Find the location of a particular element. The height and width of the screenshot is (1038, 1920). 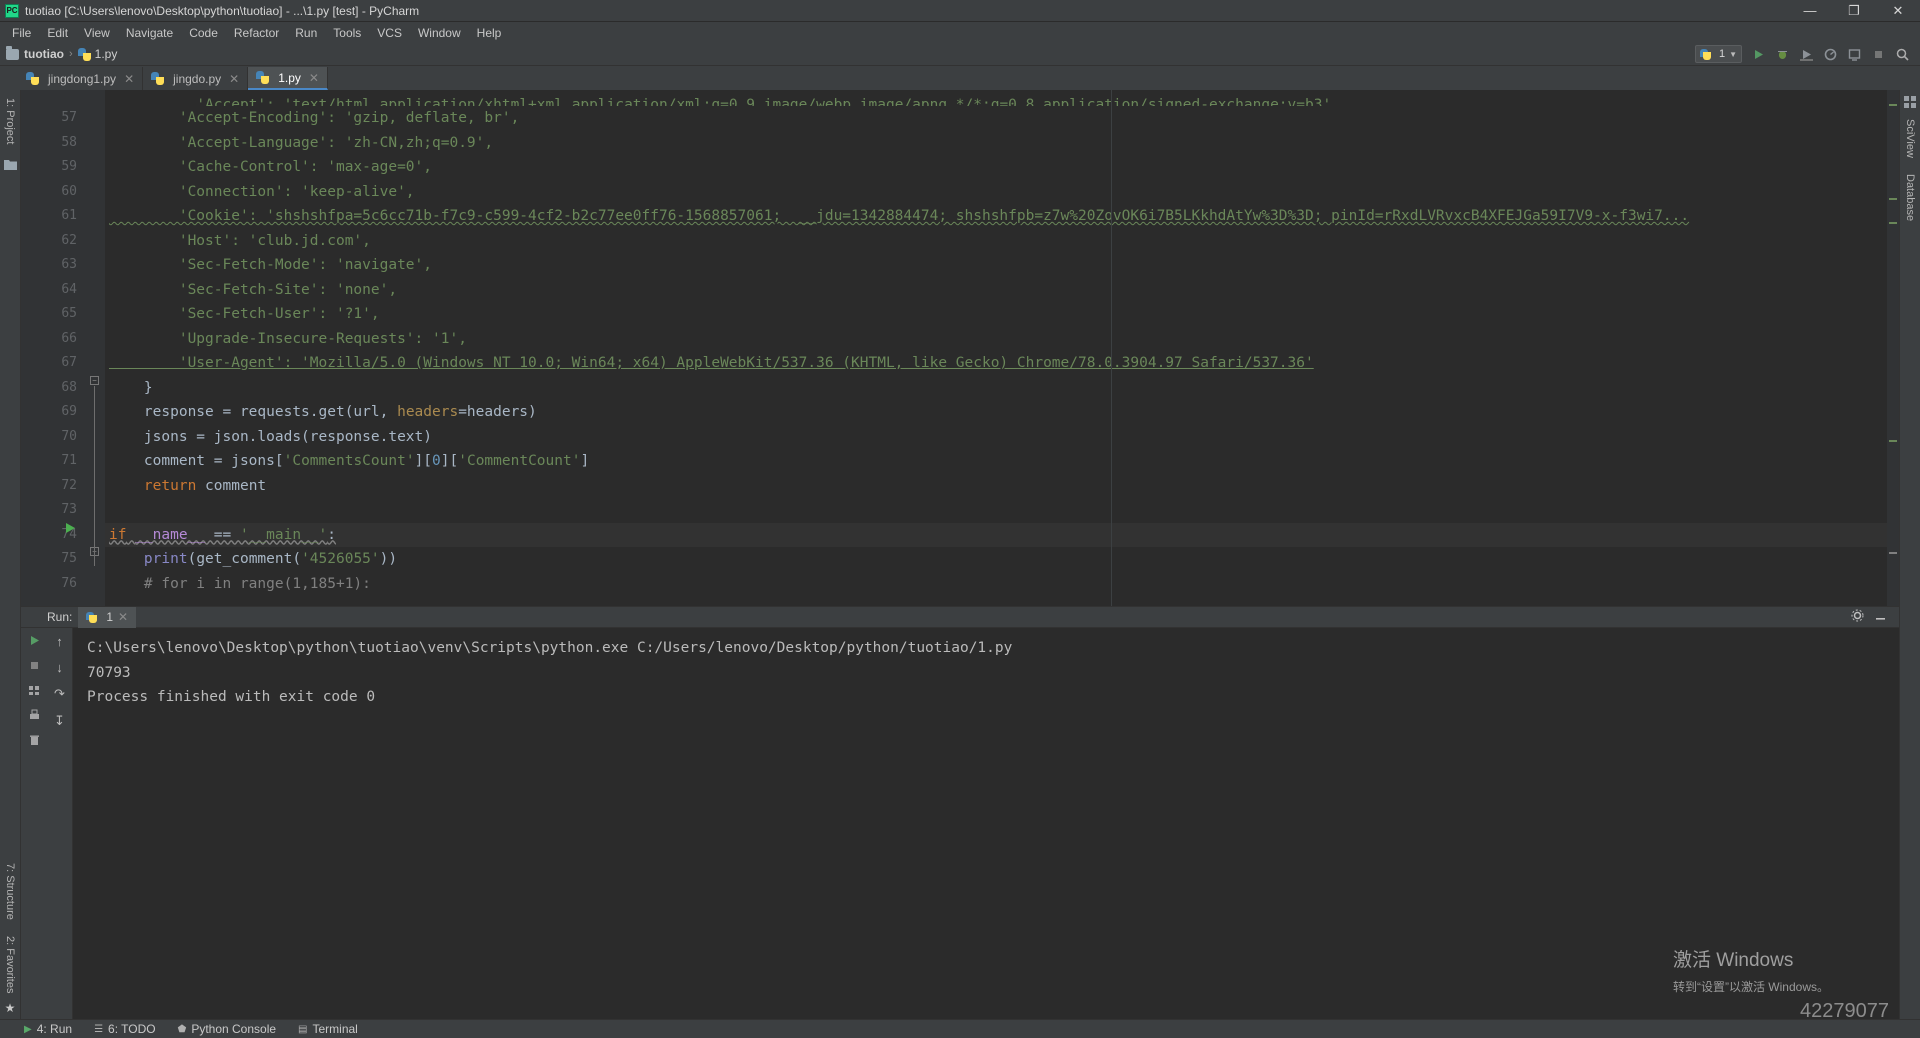

menu-item-window: Window is located at coordinates (439, 33).